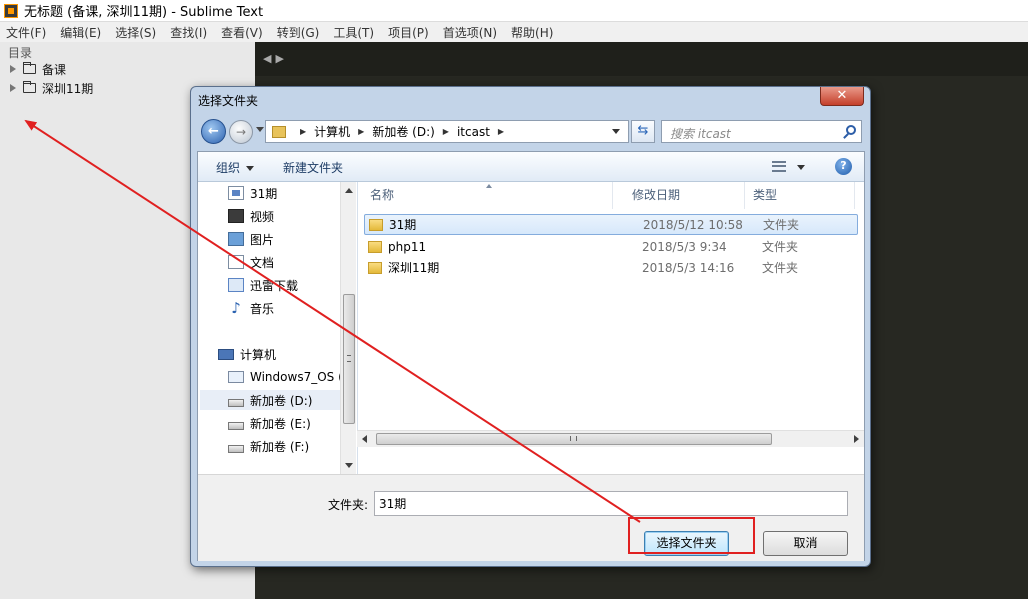  What do you see at coordinates (26, 32) in the screenshot?
I see `menu-file: 文件(F)` at bounding box center [26, 32].